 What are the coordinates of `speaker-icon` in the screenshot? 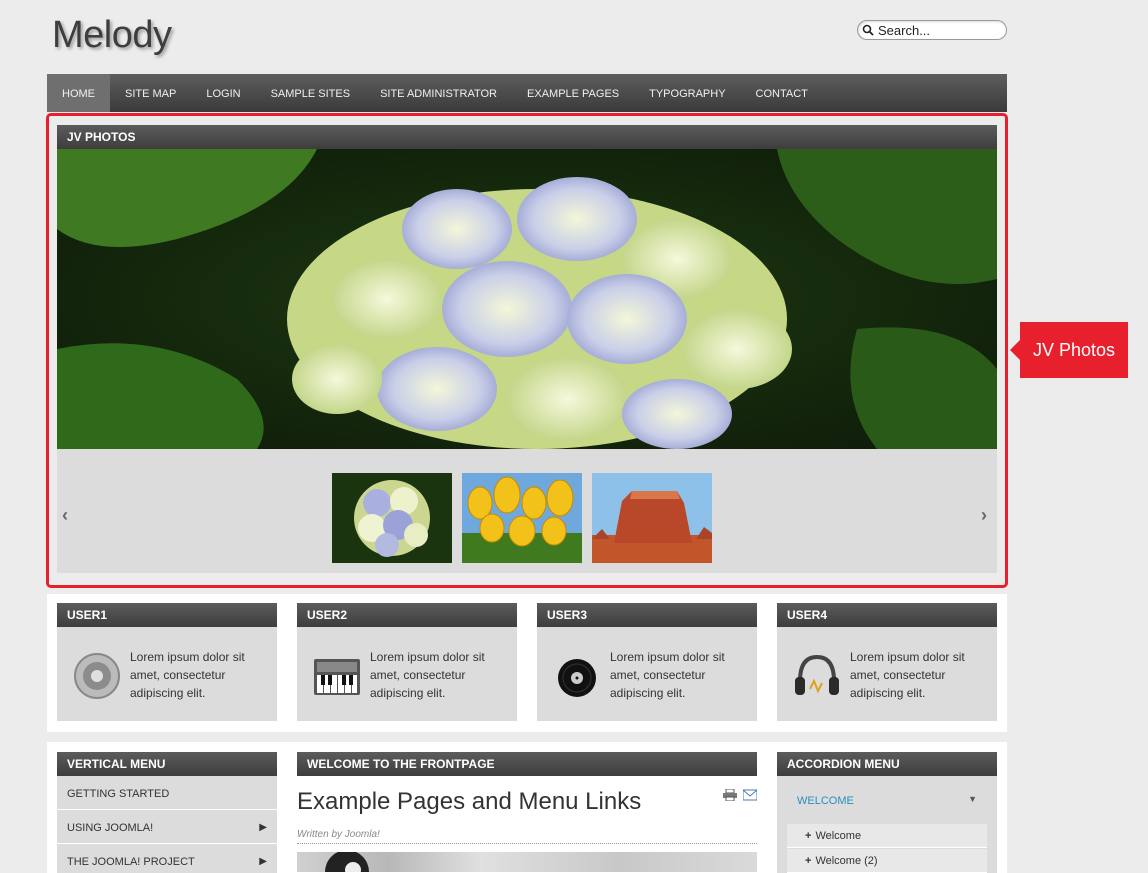 It's located at (97, 676).